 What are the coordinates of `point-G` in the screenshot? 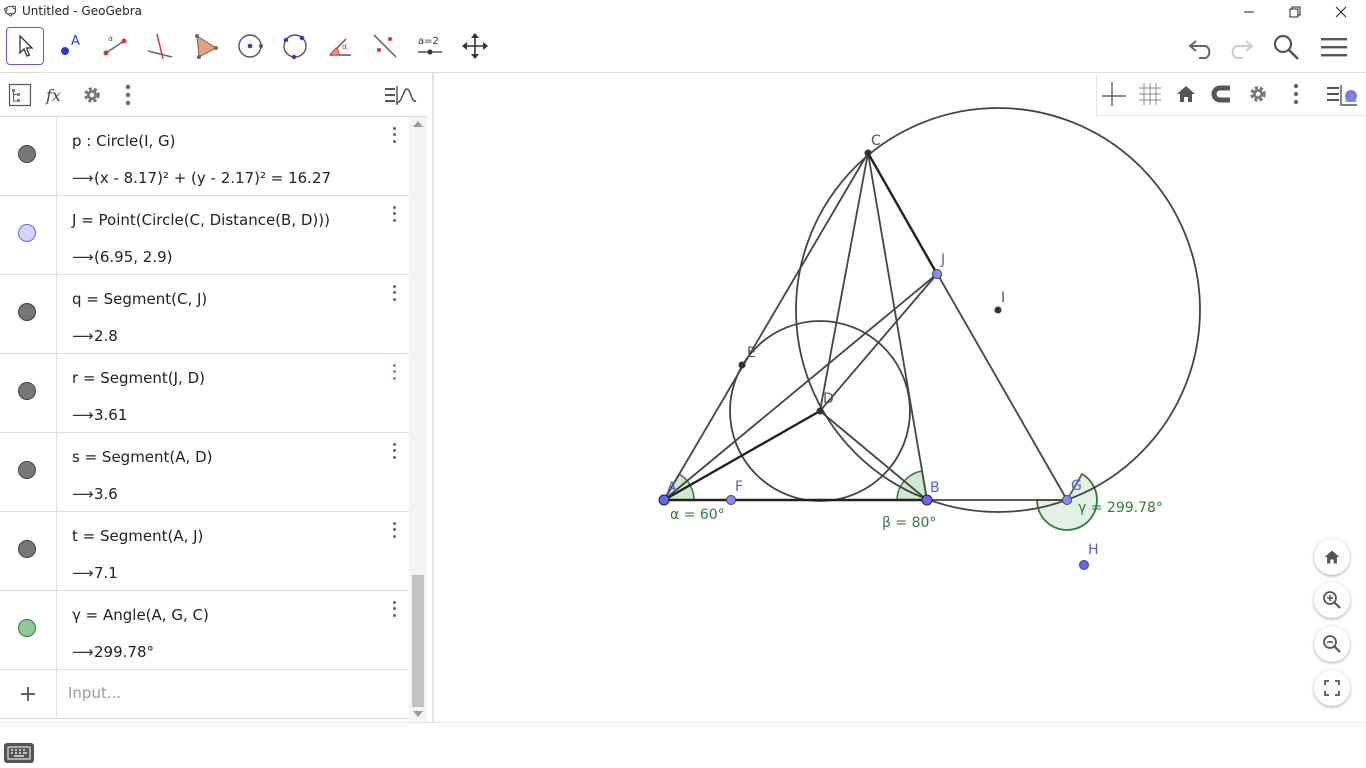 It's located at (1067, 500).